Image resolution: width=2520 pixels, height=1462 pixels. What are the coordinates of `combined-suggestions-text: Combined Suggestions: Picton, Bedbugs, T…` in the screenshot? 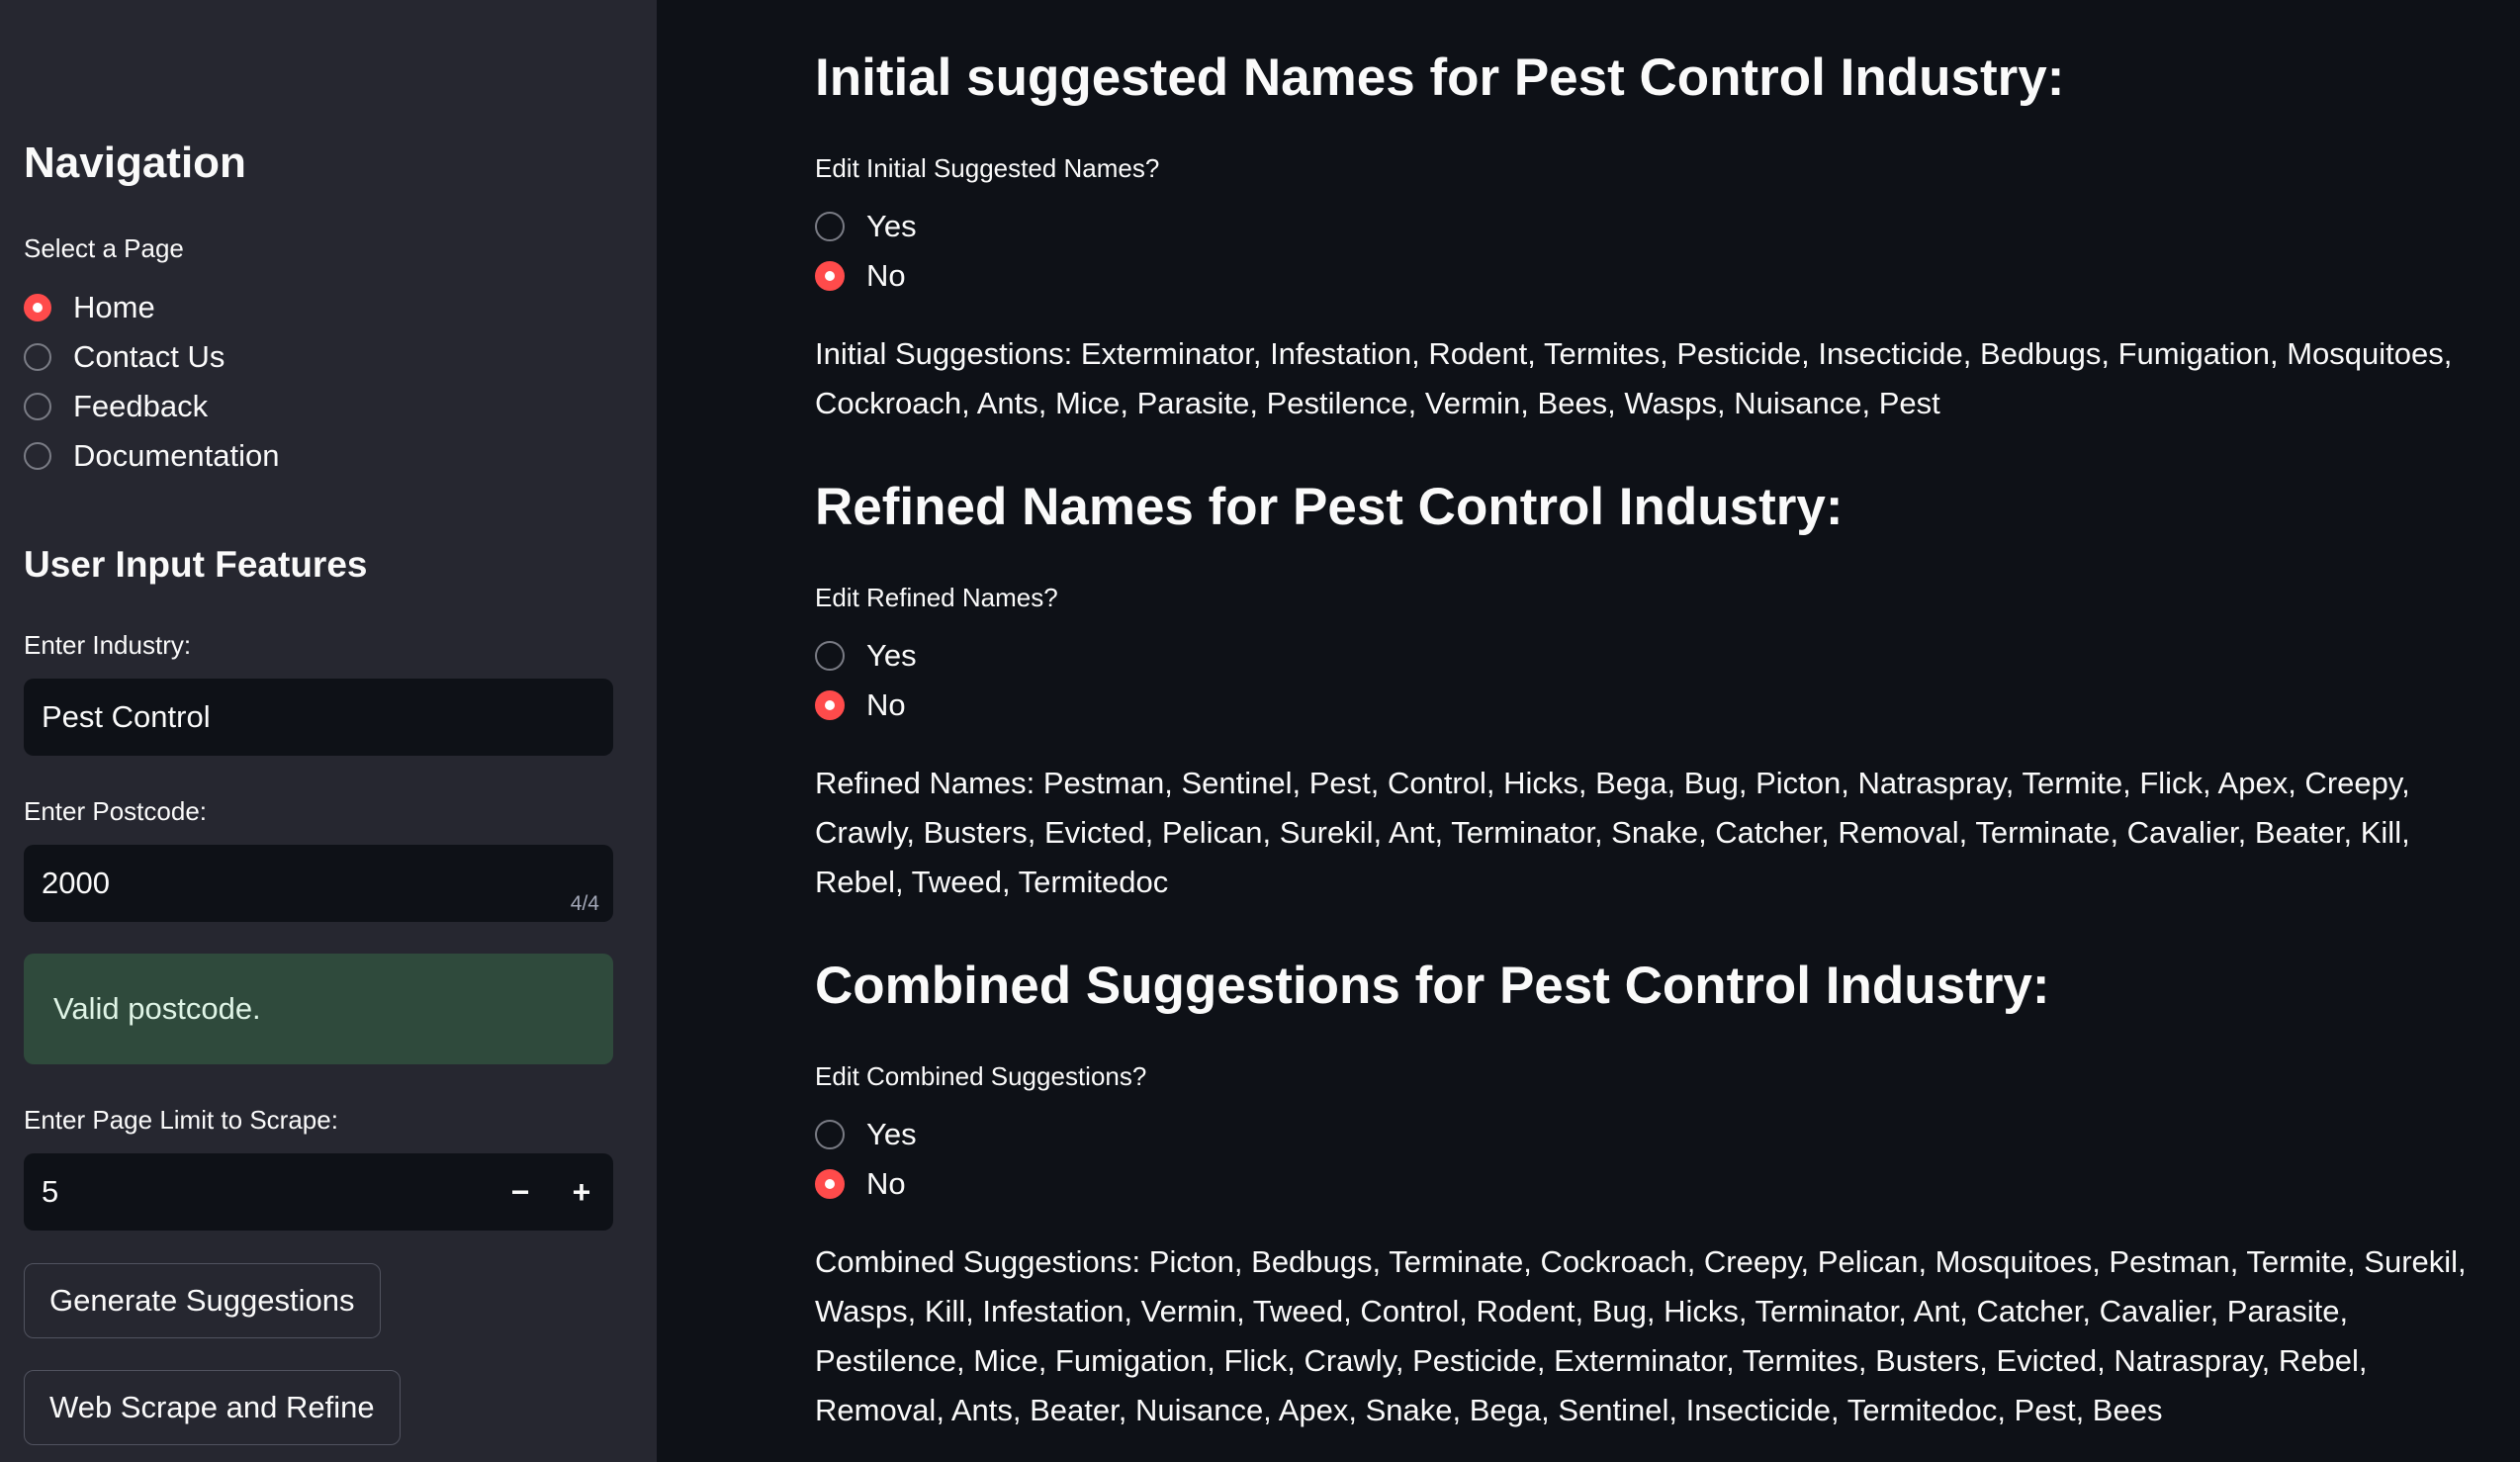 It's located at (1641, 1336).